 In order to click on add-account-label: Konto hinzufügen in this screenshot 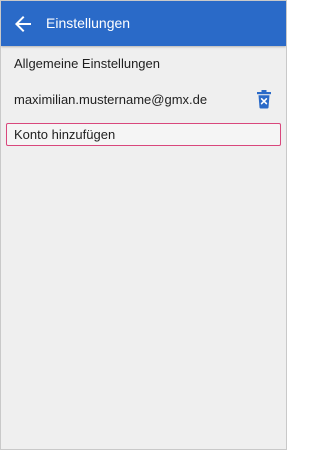, I will do `click(65, 134)`.